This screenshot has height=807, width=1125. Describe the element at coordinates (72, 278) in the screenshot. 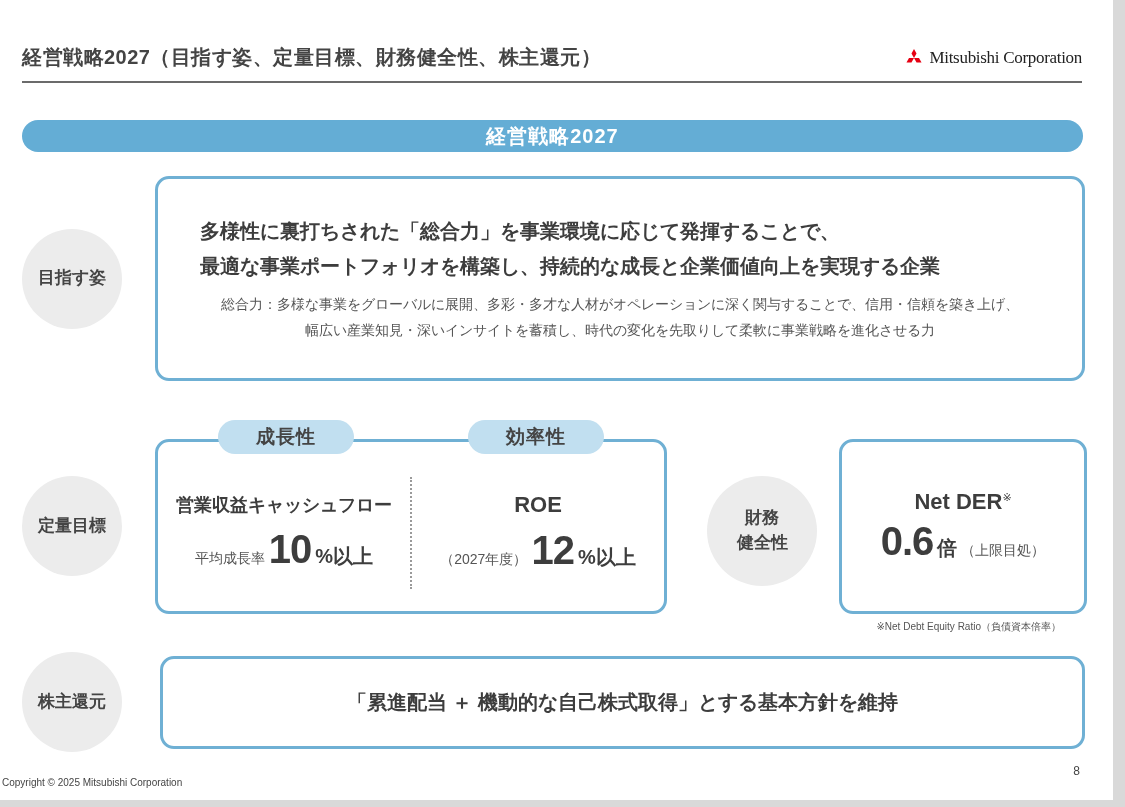

I see `category-circle: 目指す姿` at that location.